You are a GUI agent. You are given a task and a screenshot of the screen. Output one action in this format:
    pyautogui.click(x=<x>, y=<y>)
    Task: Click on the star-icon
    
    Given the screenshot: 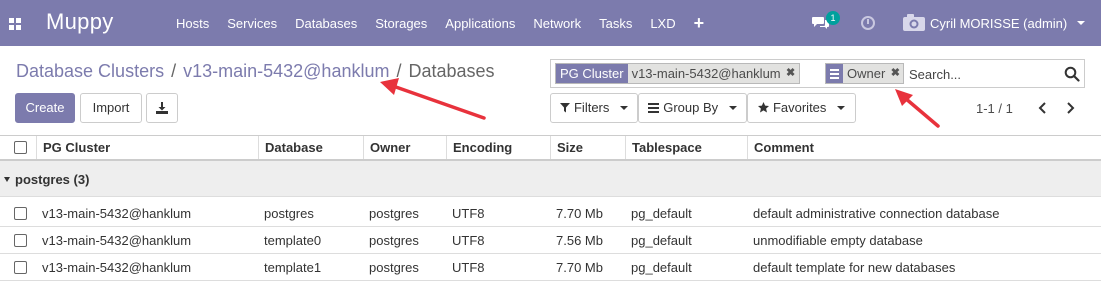 What is the action you would take?
    pyautogui.click(x=763, y=107)
    